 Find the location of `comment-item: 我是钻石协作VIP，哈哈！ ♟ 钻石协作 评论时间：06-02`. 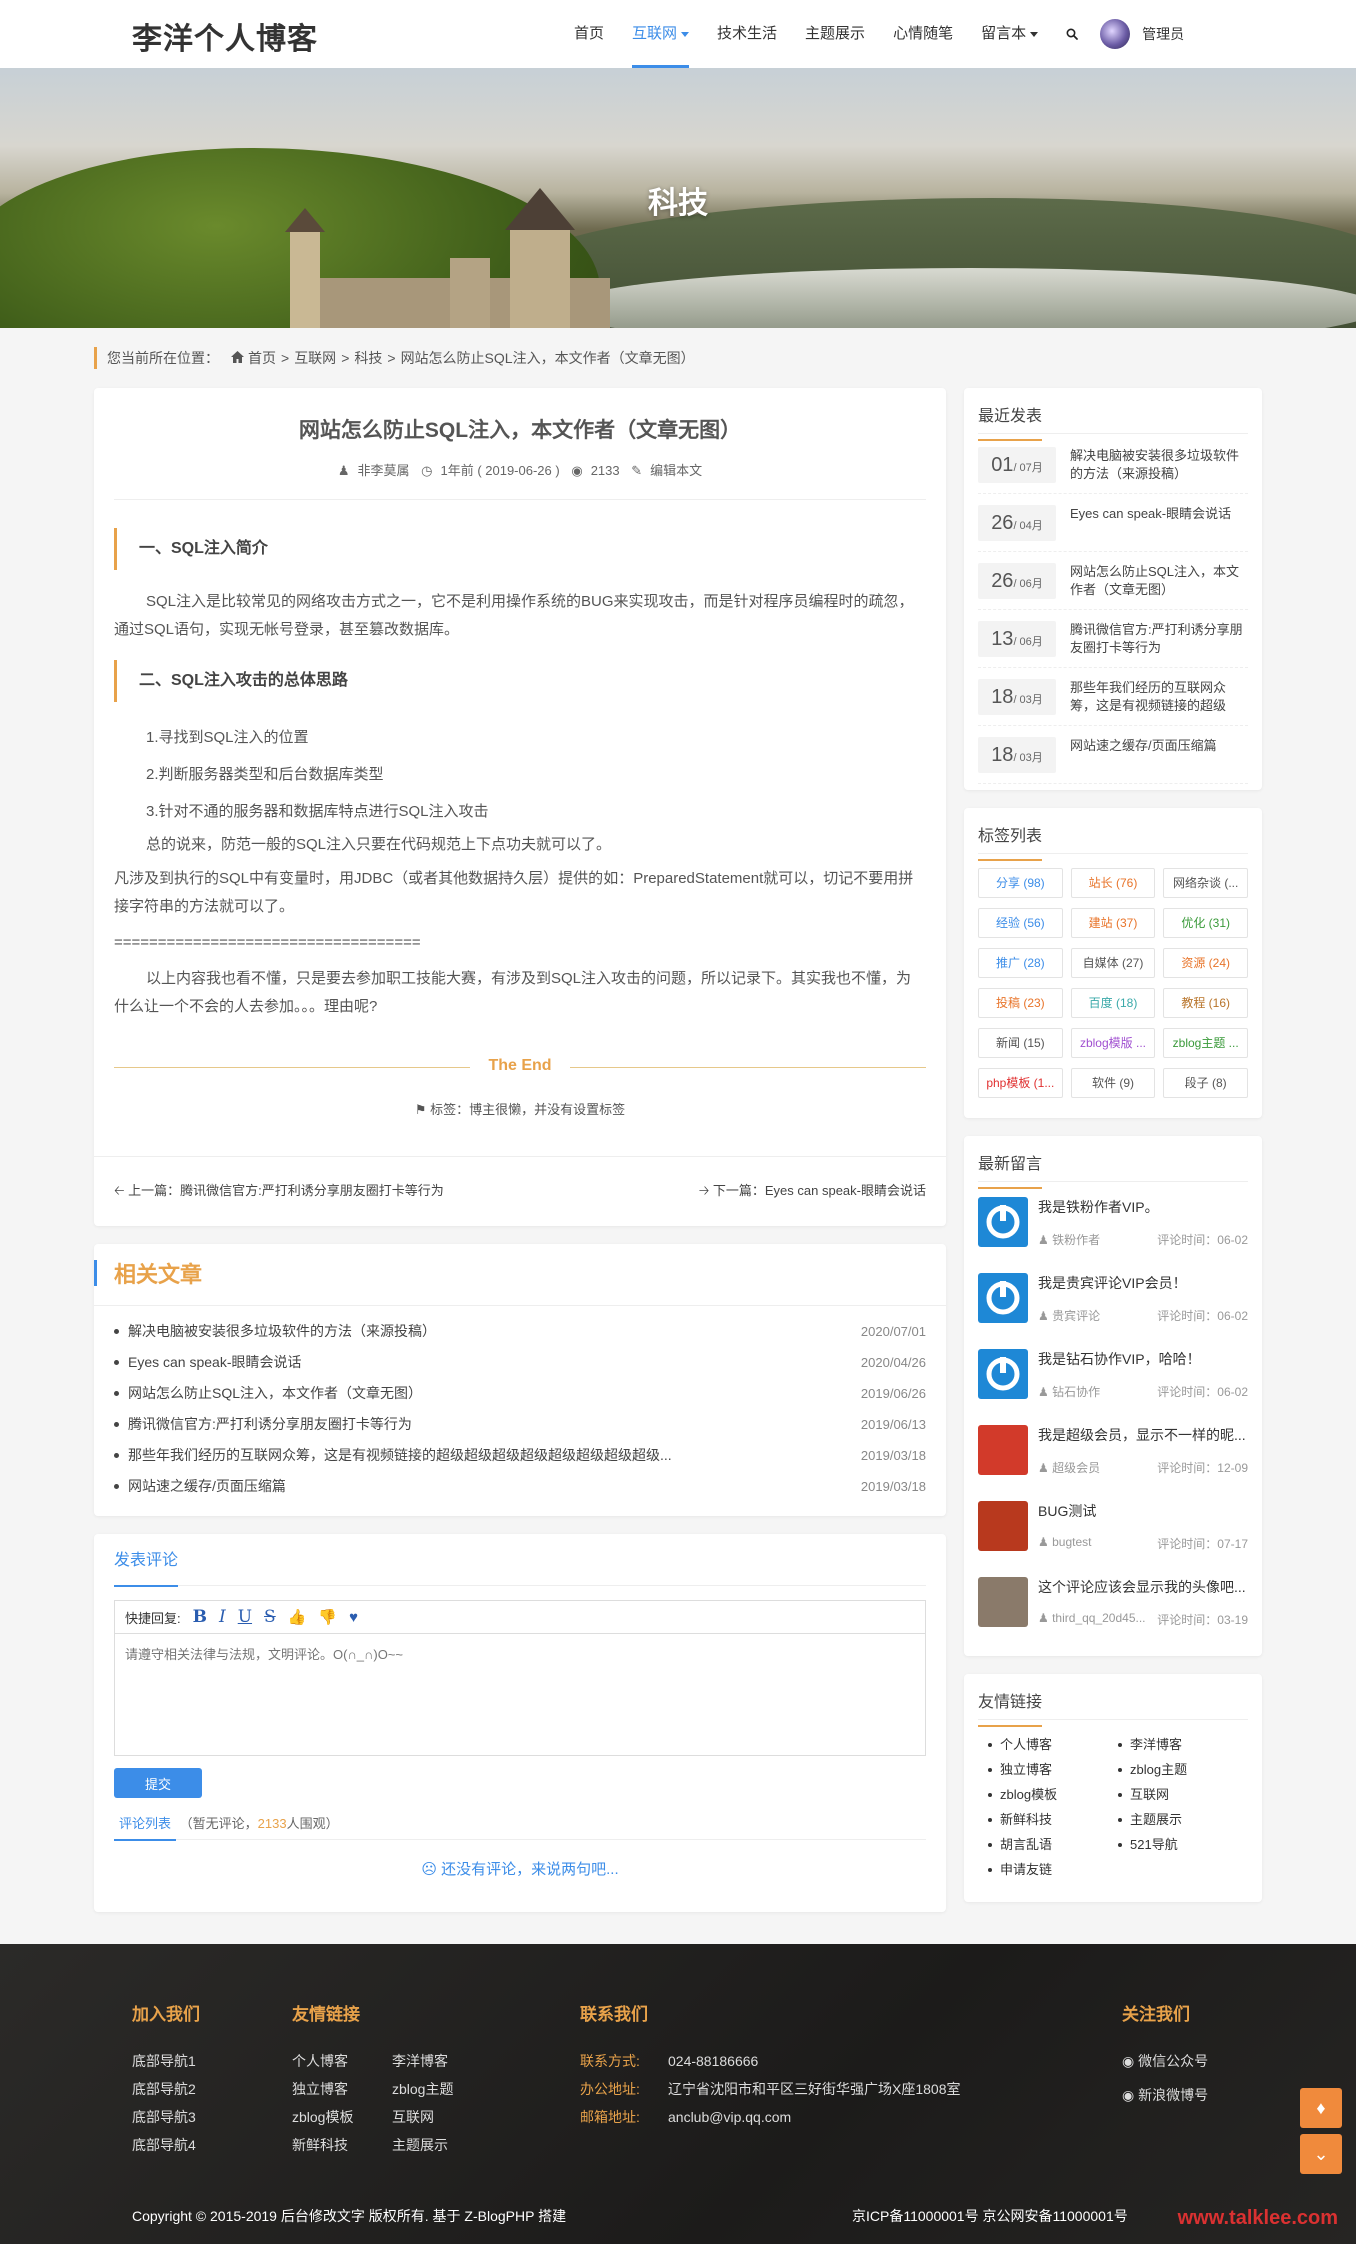

comment-item: 我是钻石协作VIP，哈哈！ ♟ 钻石协作 评论时间：06-02 is located at coordinates (1113, 1374).